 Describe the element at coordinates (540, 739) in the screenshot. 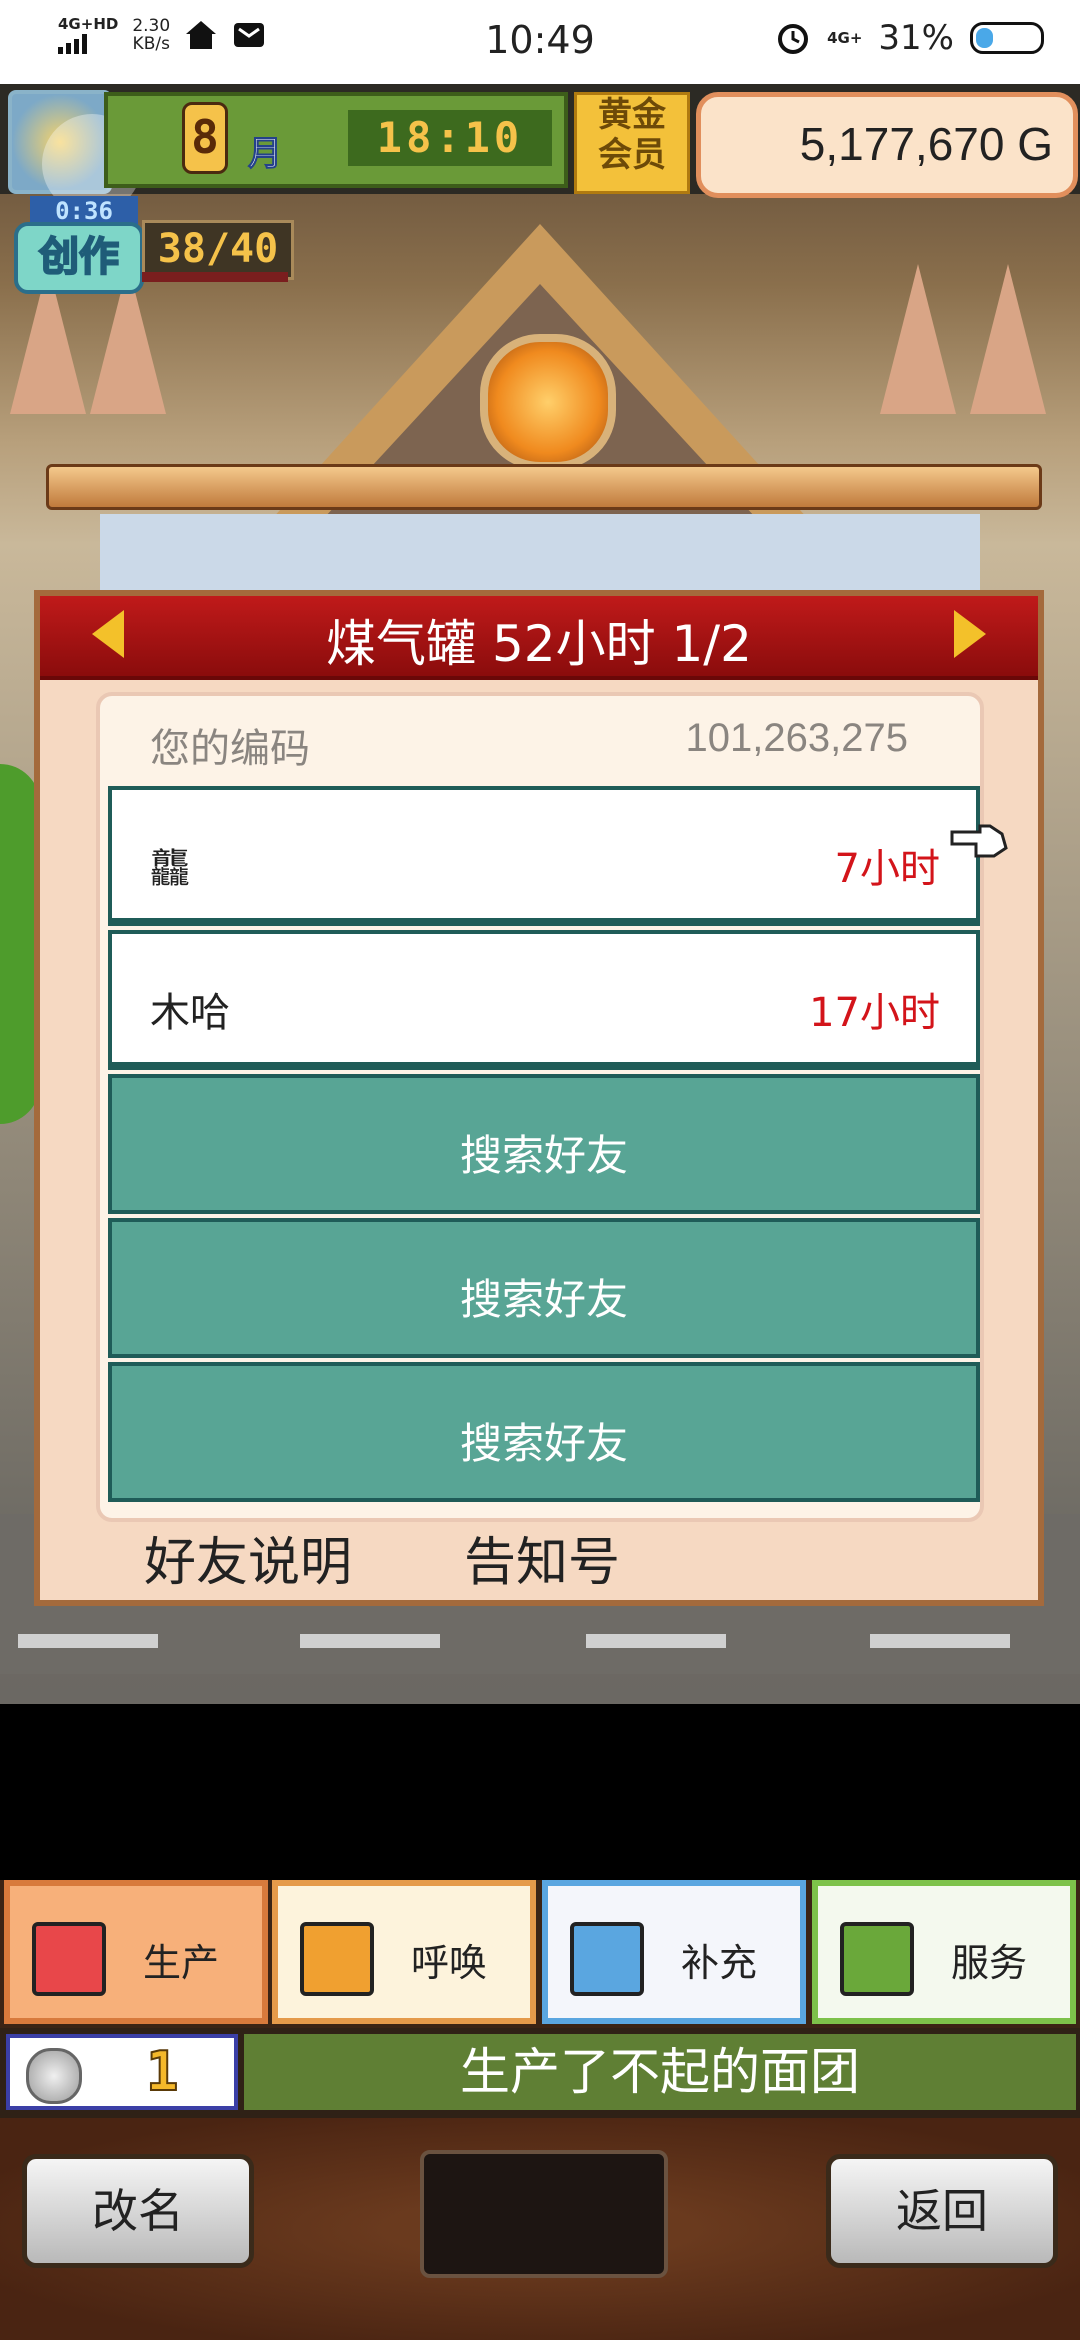

I see `your-code-row: 您的编码 101,263,275` at that location.